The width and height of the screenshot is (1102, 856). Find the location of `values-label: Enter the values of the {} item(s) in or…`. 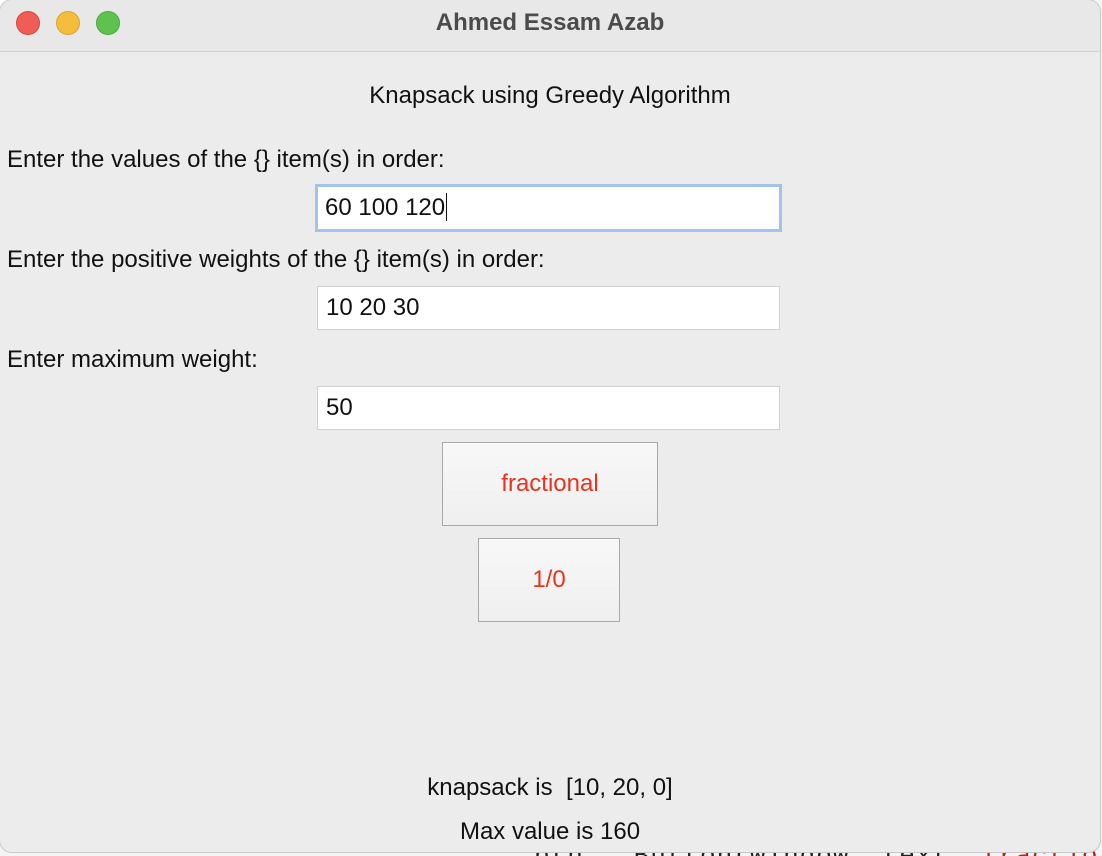

values-label: Enter the values of the {} item(s) in or… is located at coordinates (226, 159).